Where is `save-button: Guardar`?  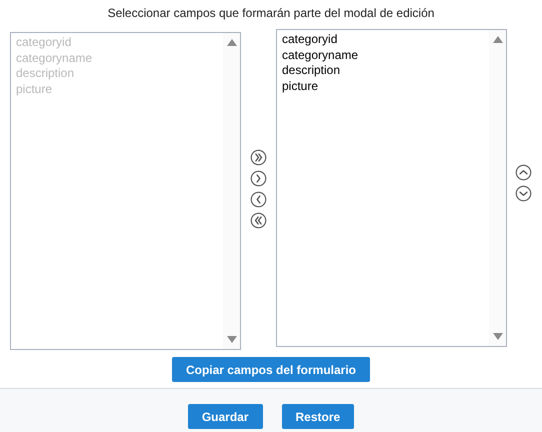 save-button: Guardar is located at coordinates (225, 416).